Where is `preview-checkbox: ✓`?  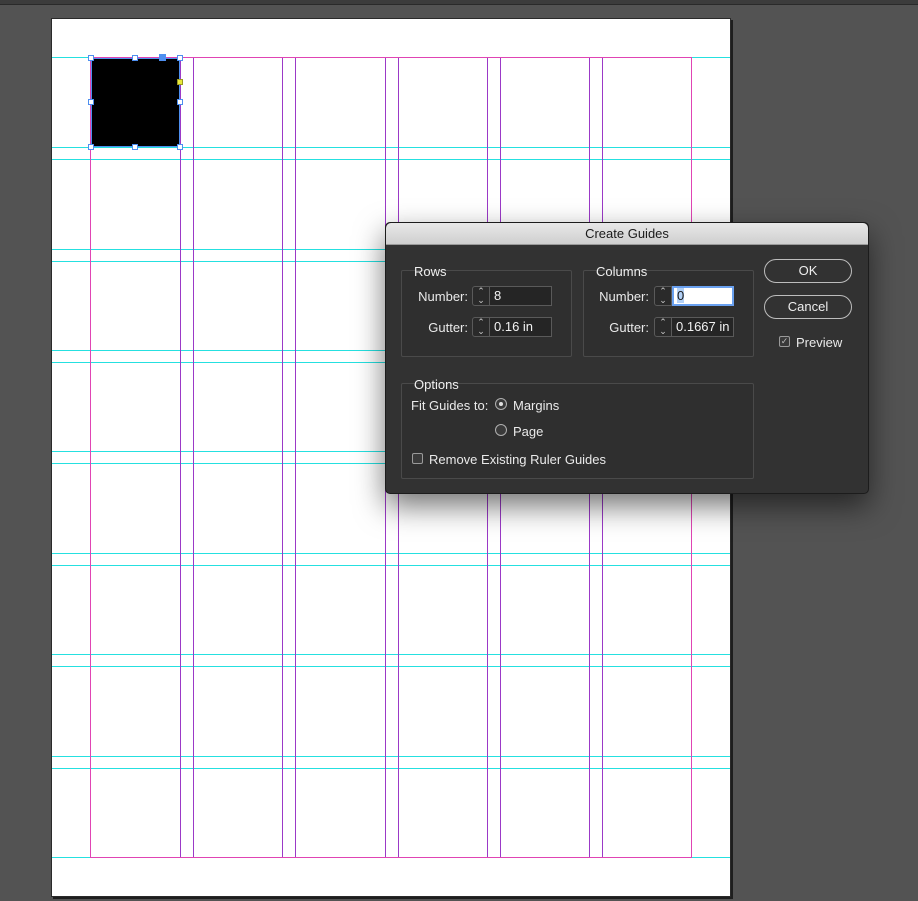 preview-checkbox: ✓ is located at coordinates (784, 341).